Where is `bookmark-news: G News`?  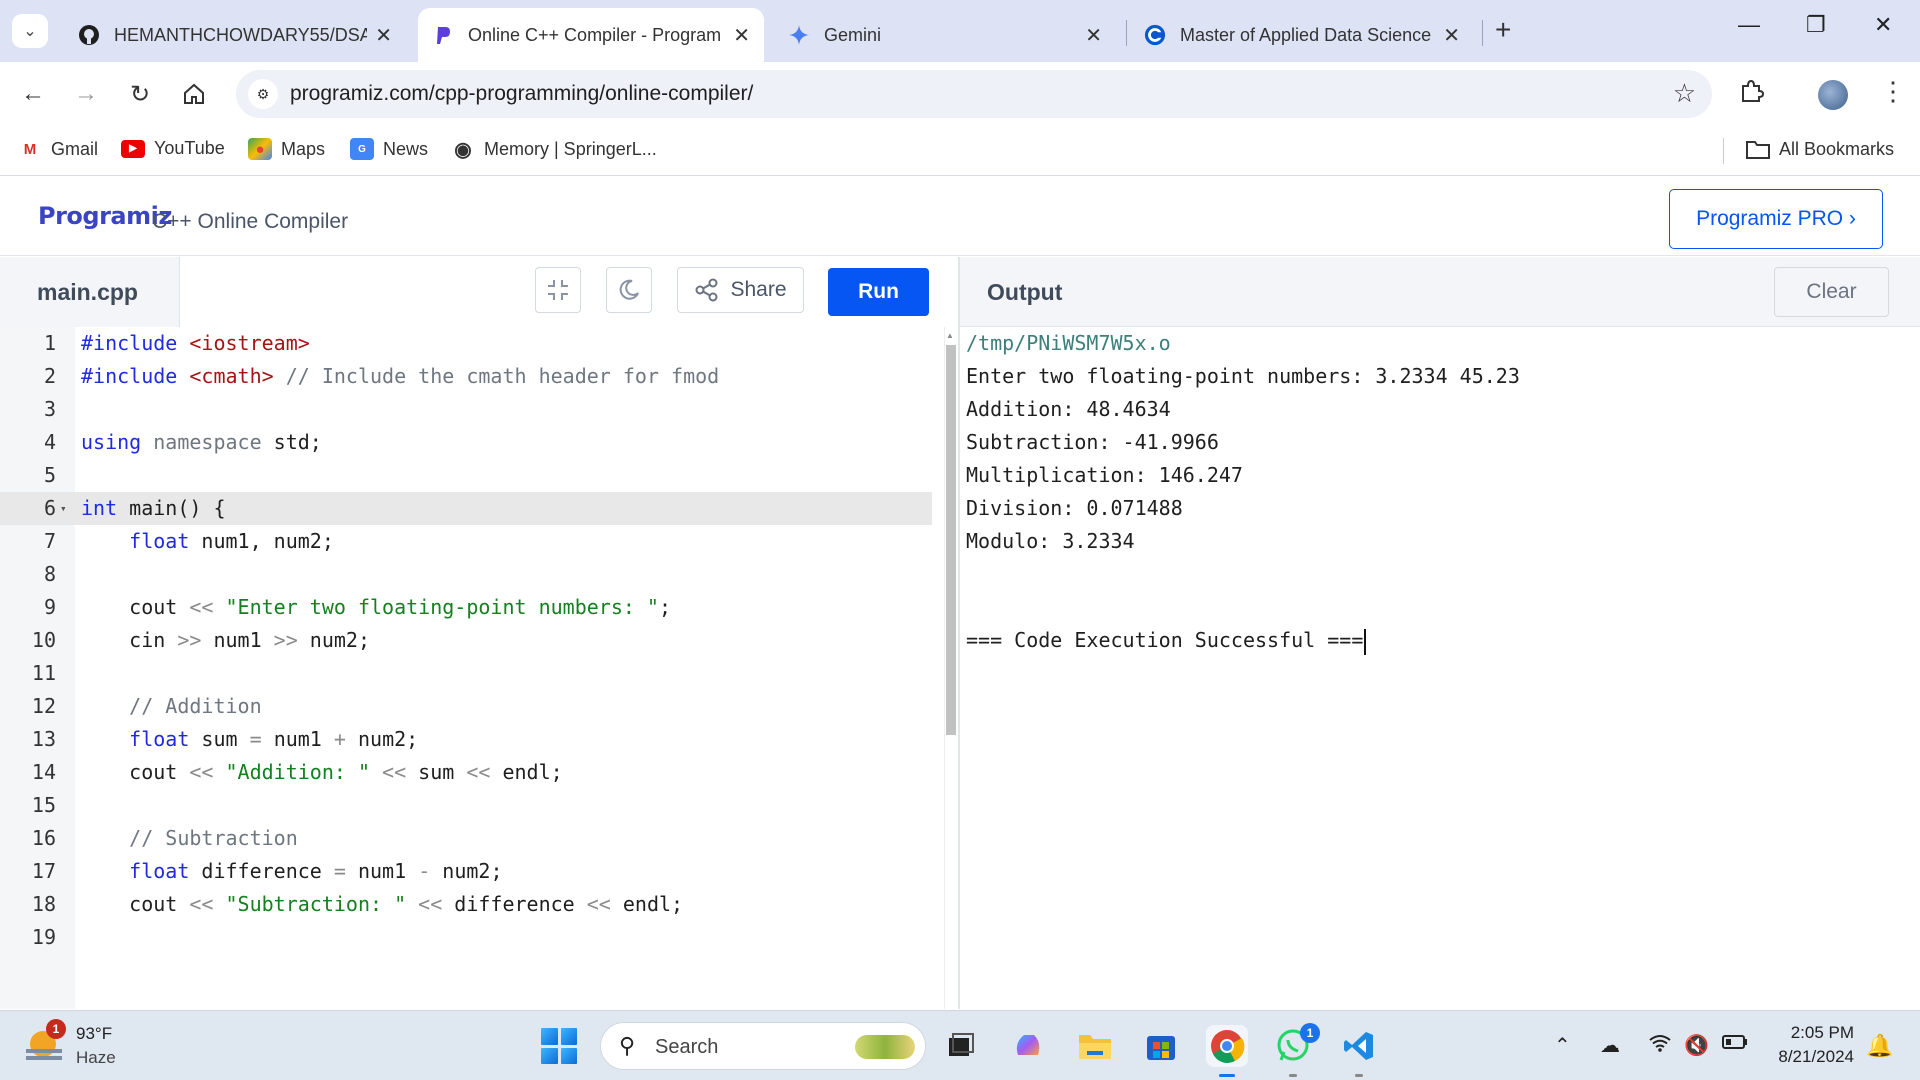 bookmark-news: G News is located at coordinates (389, 149).